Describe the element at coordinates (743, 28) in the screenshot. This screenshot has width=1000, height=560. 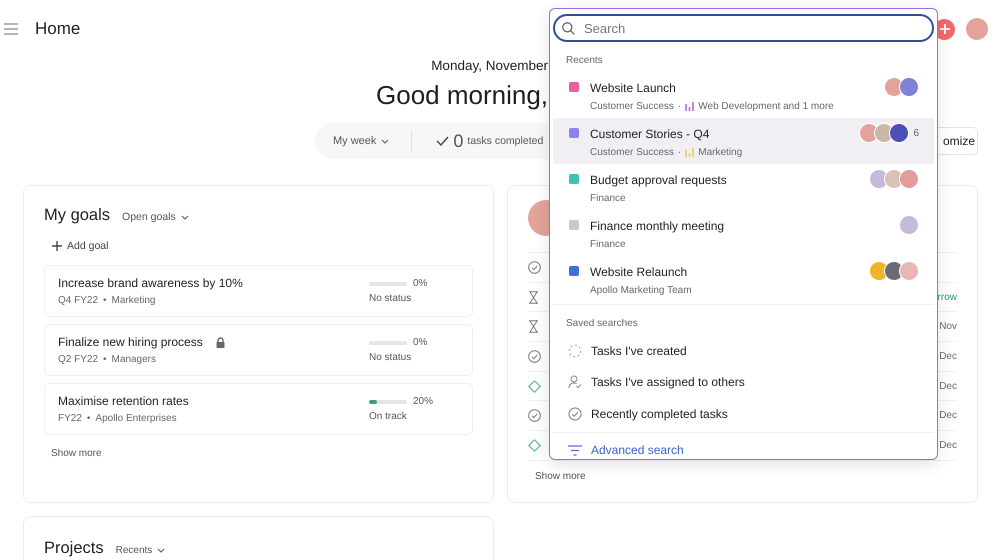
I see `search-field: Search` at that location.